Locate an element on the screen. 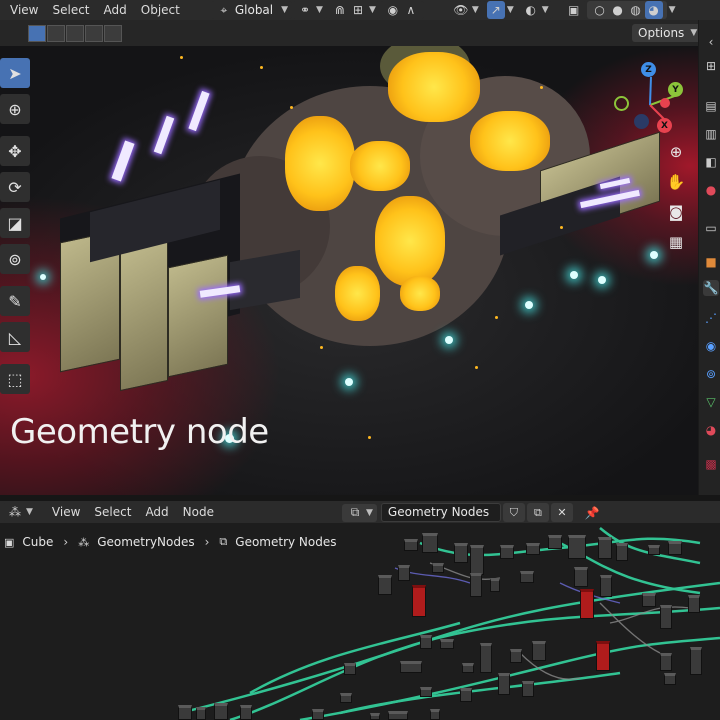 This screenshot has width=720, height=720. gizmo-y-axis: Y is located at coordinates (675, 89).